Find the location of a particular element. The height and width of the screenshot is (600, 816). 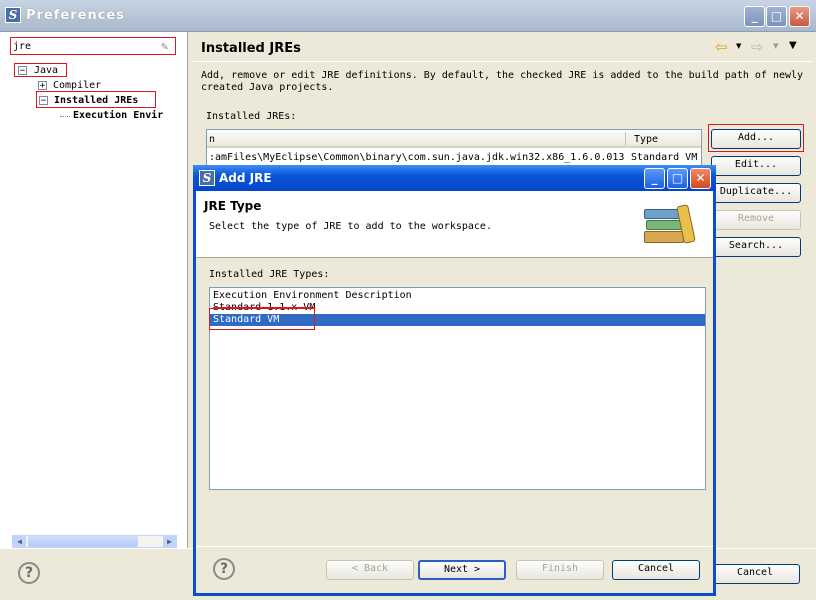

tree-label: Execution Envir is located at coordinates (118, 115).